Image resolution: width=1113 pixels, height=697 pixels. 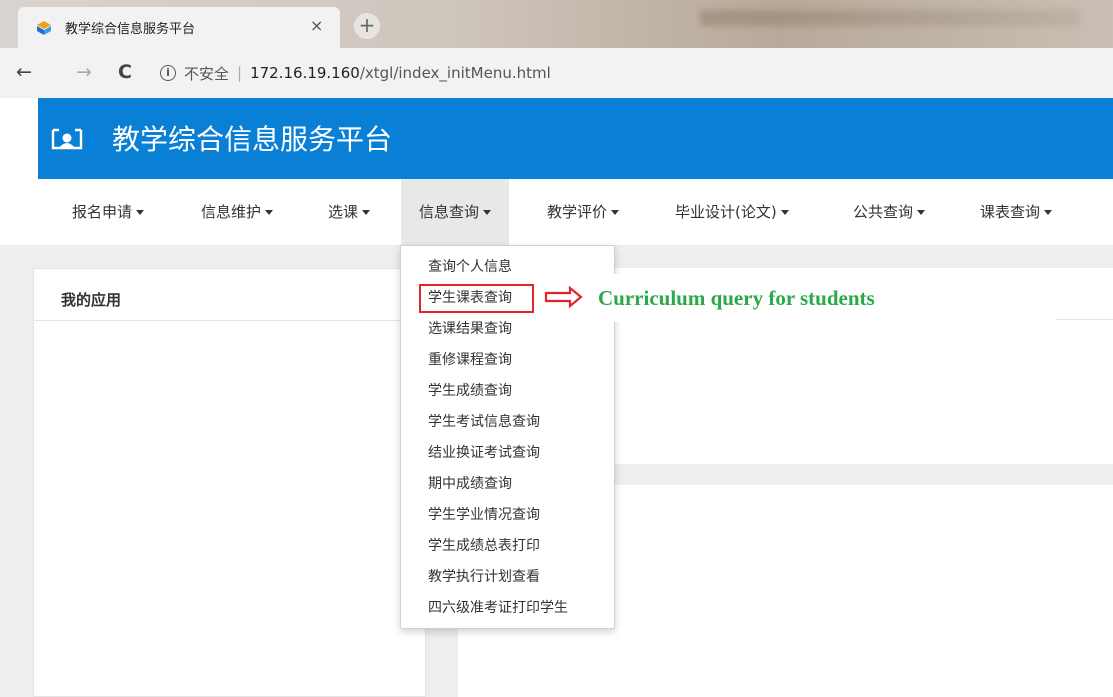 I want to click on menu-item-label: 毕业设计(论文), so click(x=726, y=212).